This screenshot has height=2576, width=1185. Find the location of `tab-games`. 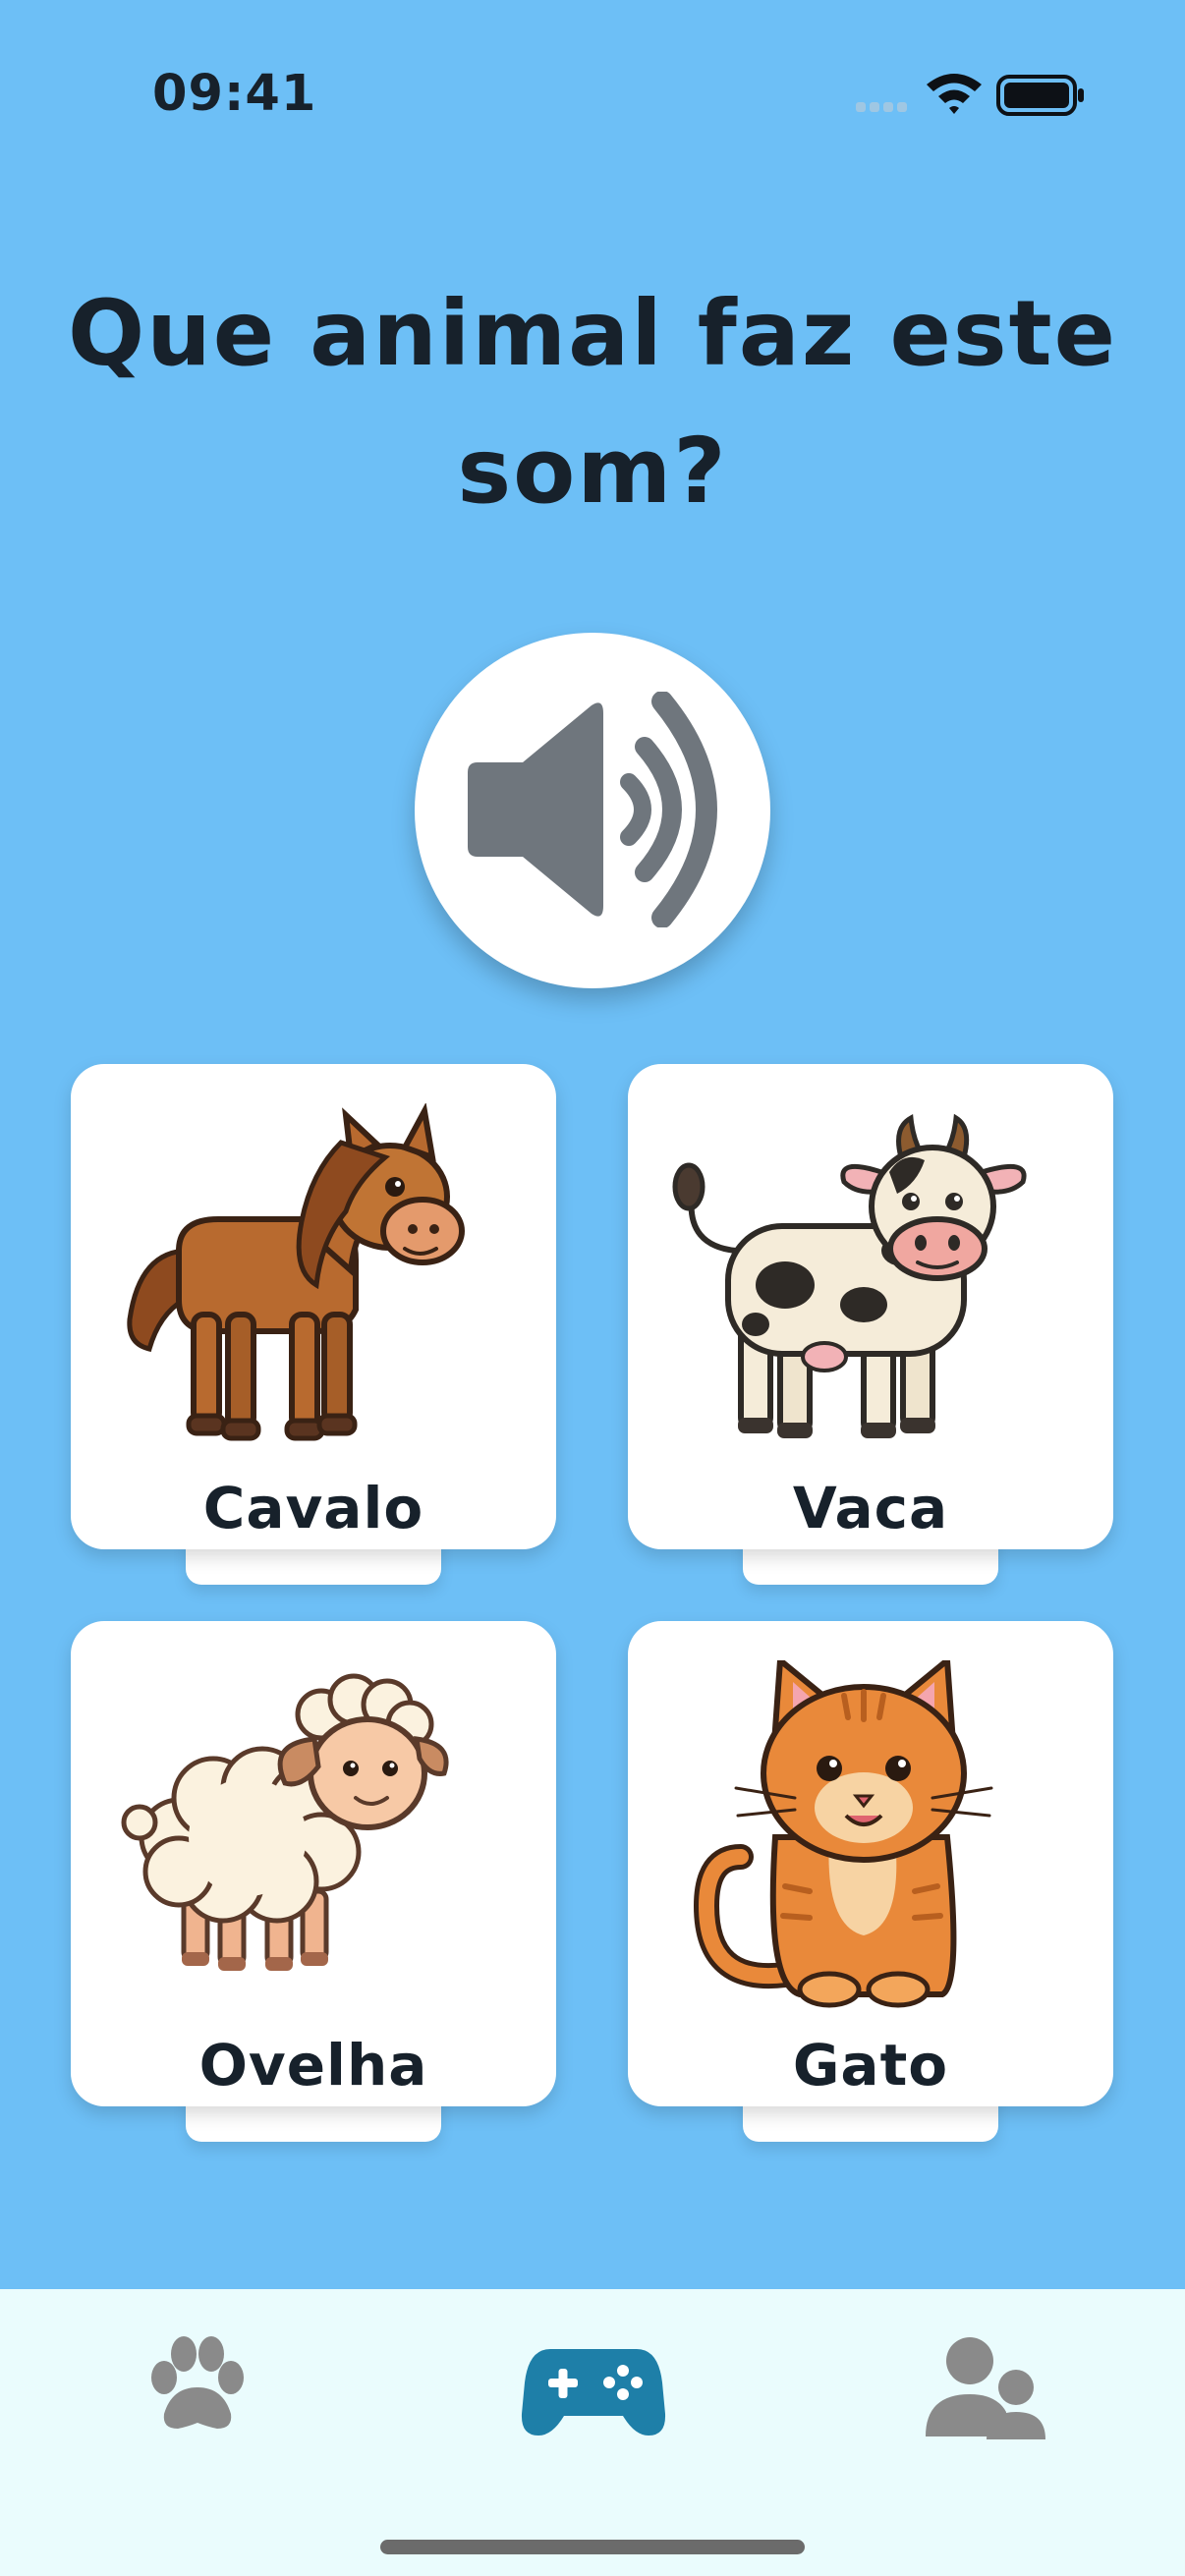

tab-games is located at coordinates (594, 2392).